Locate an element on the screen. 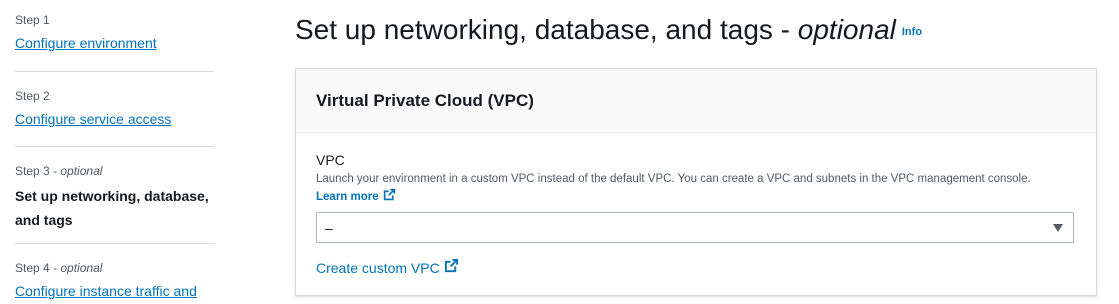 Image resolution: width=1119 pixels, height=304 pixels. step-3-label-line1: Set up networking, database, is located at coordinates (112, 196).